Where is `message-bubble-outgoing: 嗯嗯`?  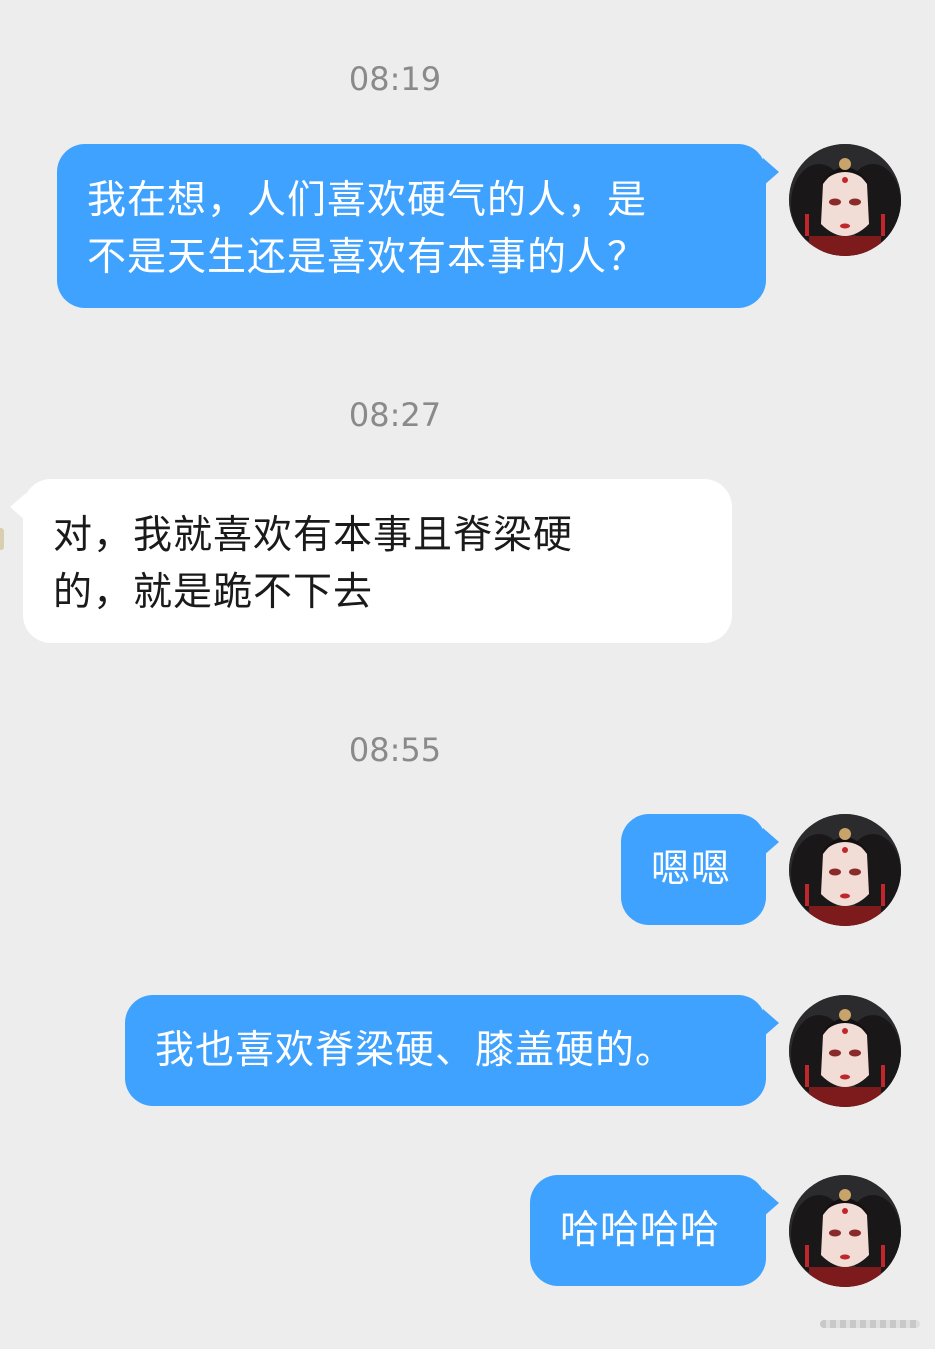 message-bubble-outgoing: 嗯嗯 is located at coordinates (700, 869).